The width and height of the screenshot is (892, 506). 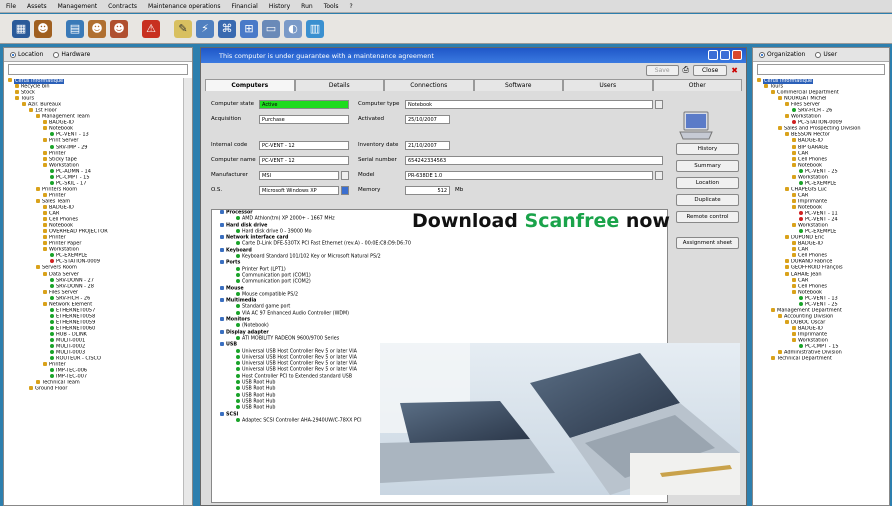 What do you see at coordinates (76, 316) in the screenshot?
I see `tree-item-label: ETHERNET0058` at bounding box center [76, 316].